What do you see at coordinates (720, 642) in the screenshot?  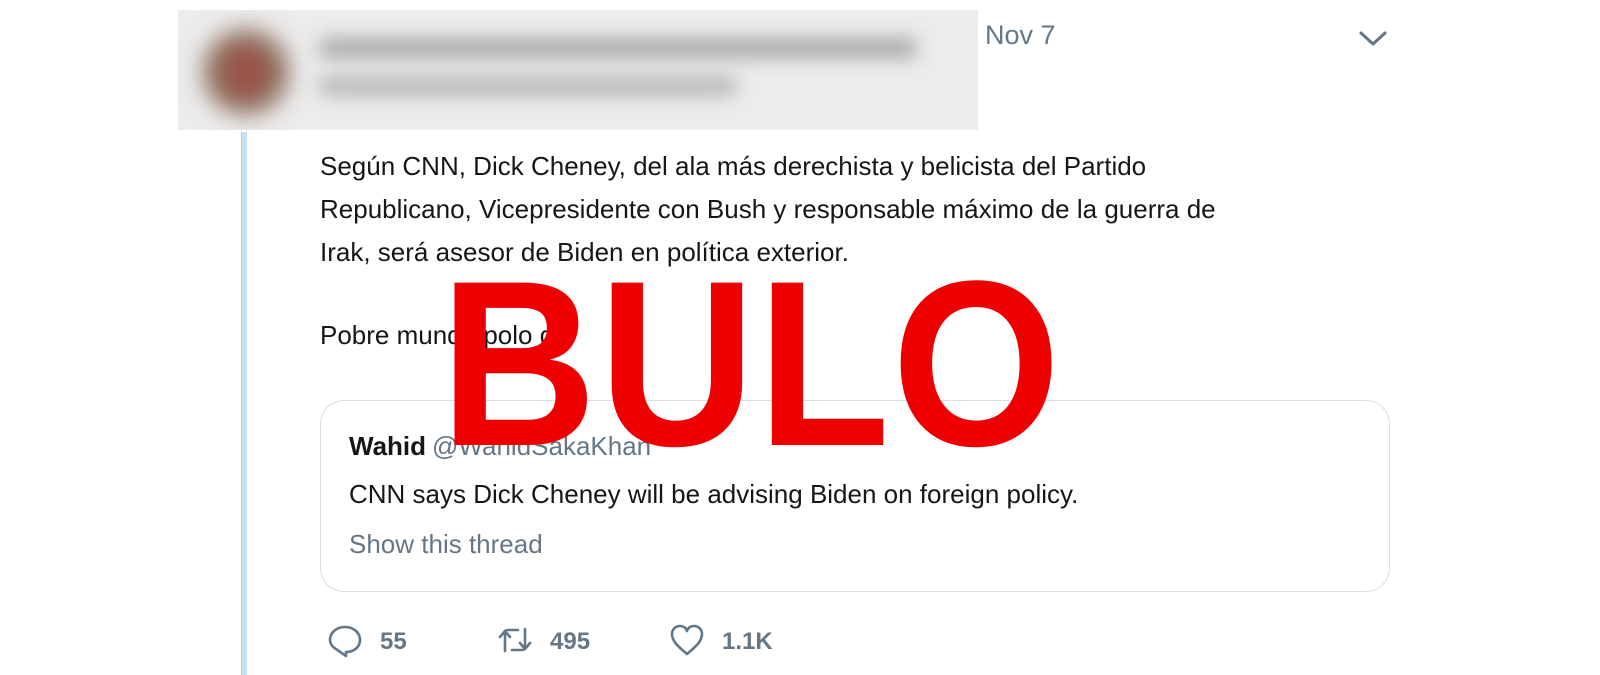 I see `like-button: 1.1K` at bounding box center [720, 642].